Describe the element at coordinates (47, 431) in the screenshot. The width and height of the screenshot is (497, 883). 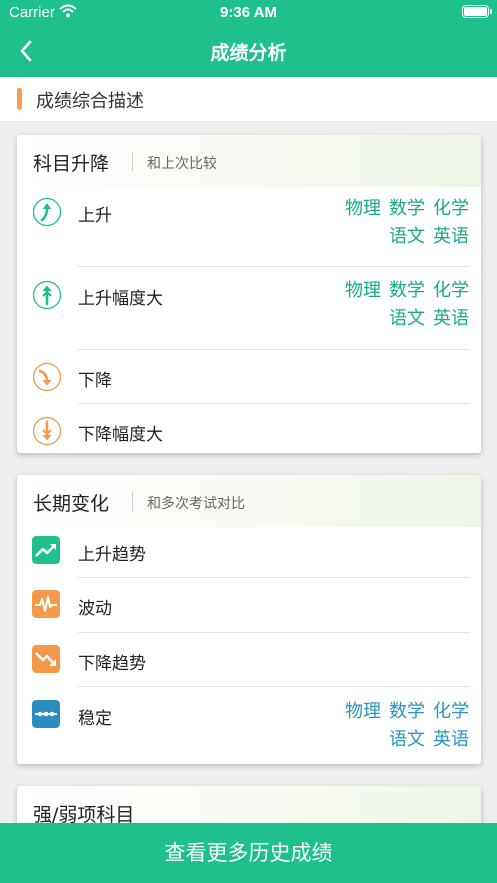
I see `double-arrow-down-circle-icon` at that location.